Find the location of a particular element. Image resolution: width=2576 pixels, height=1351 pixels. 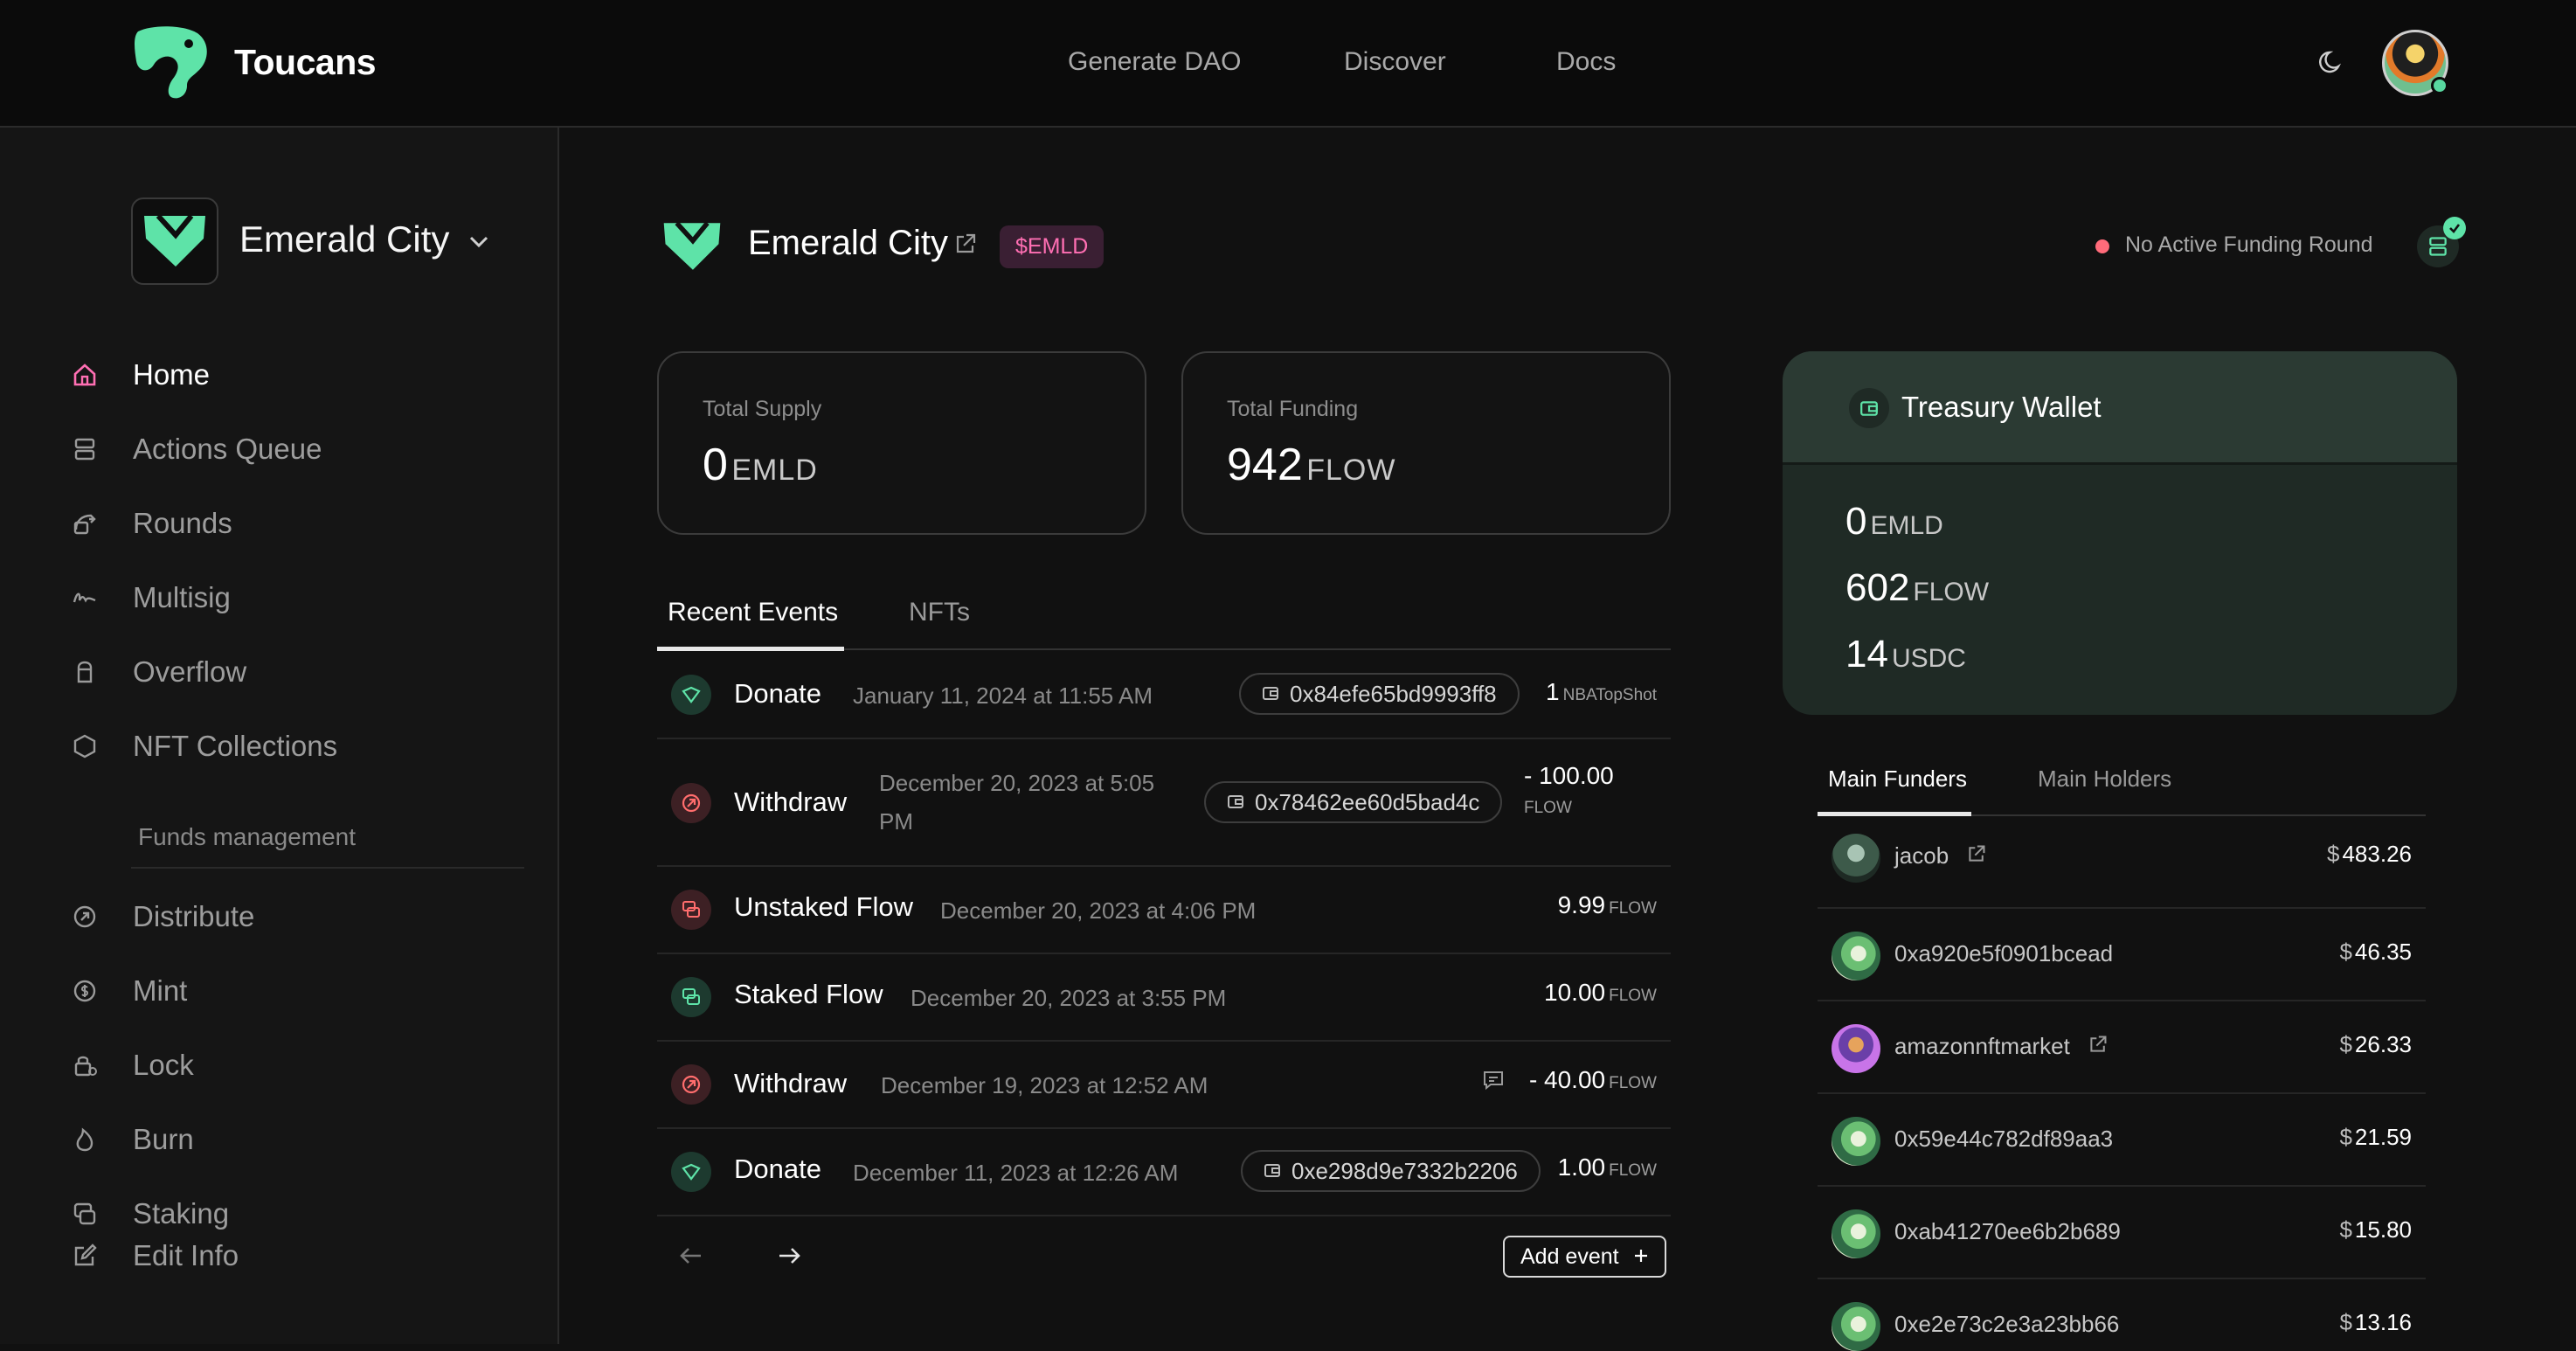

funder-row: 0xa920e5f0901bcead $46.35 is located at coordinates (2122, 955).